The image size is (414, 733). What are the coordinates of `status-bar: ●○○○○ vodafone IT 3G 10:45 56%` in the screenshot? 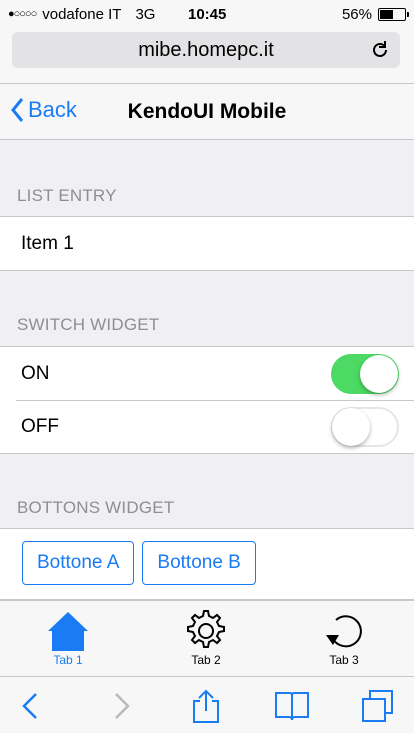 It's located at (207, 14).